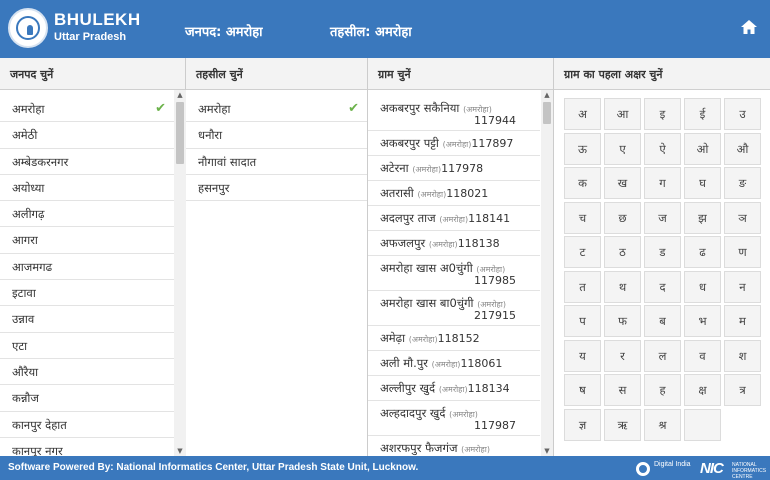 The image size is (770, 480). I want to click on letter-button: द, so click(662, 286).